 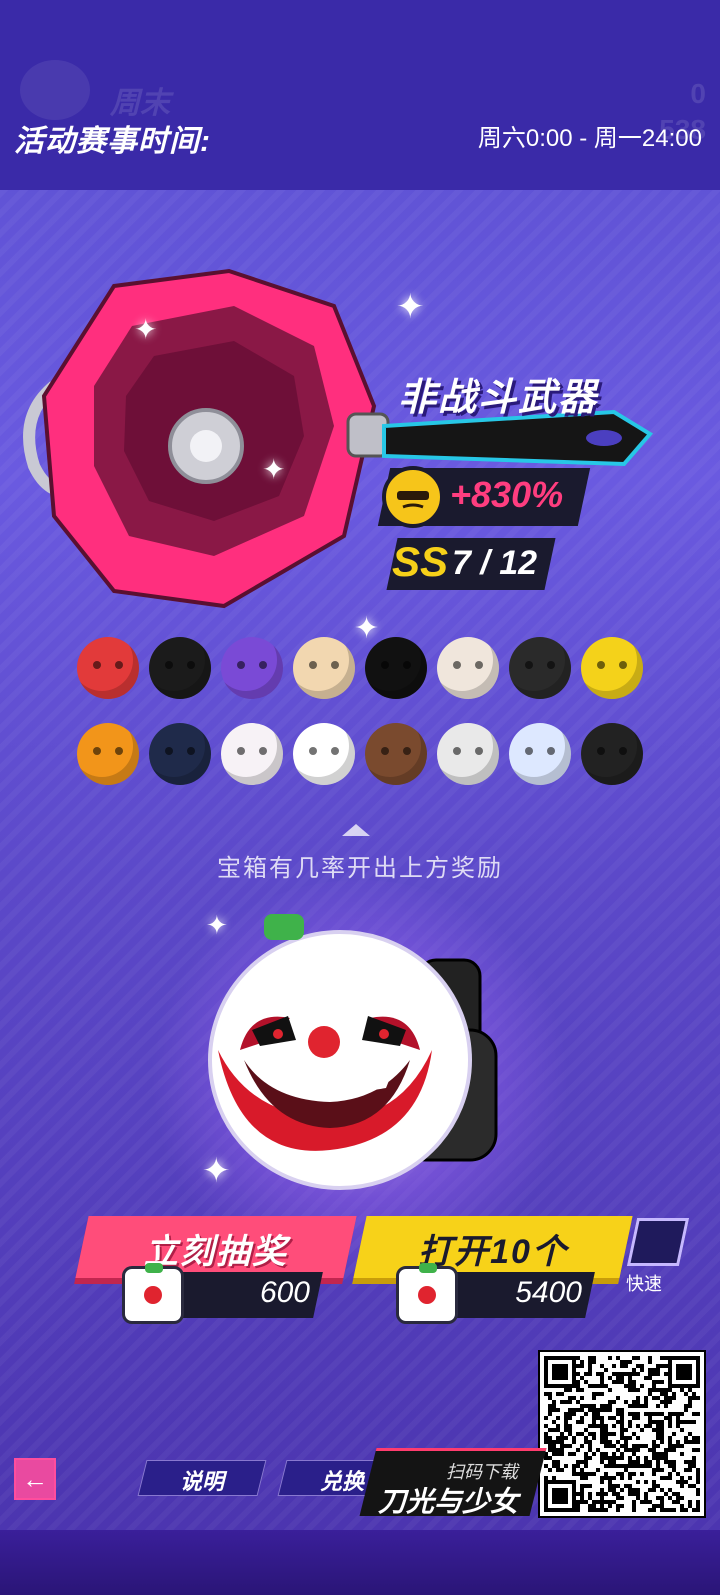 What do you see at coordinates (413, 497) in the screenshot?
I see `angry-face-icon` at bounding box center [413, 497].